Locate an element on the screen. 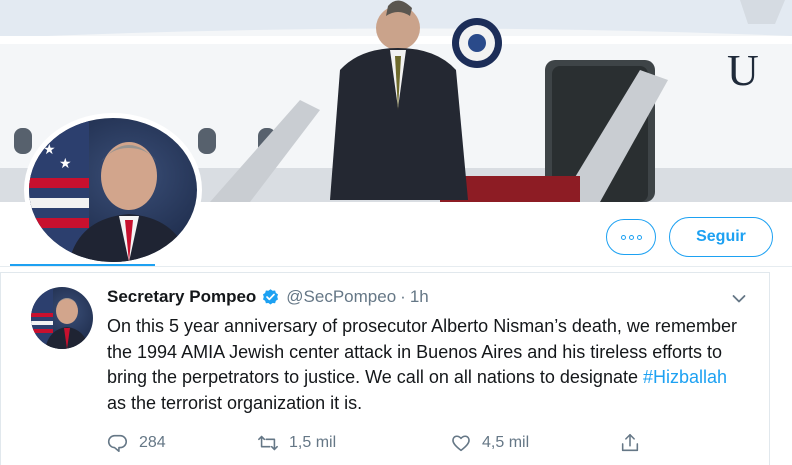 This screenshot has height=465, width=792. tweet-text-end: as the terrorist organization it is. is located at coordinates (235, 402).